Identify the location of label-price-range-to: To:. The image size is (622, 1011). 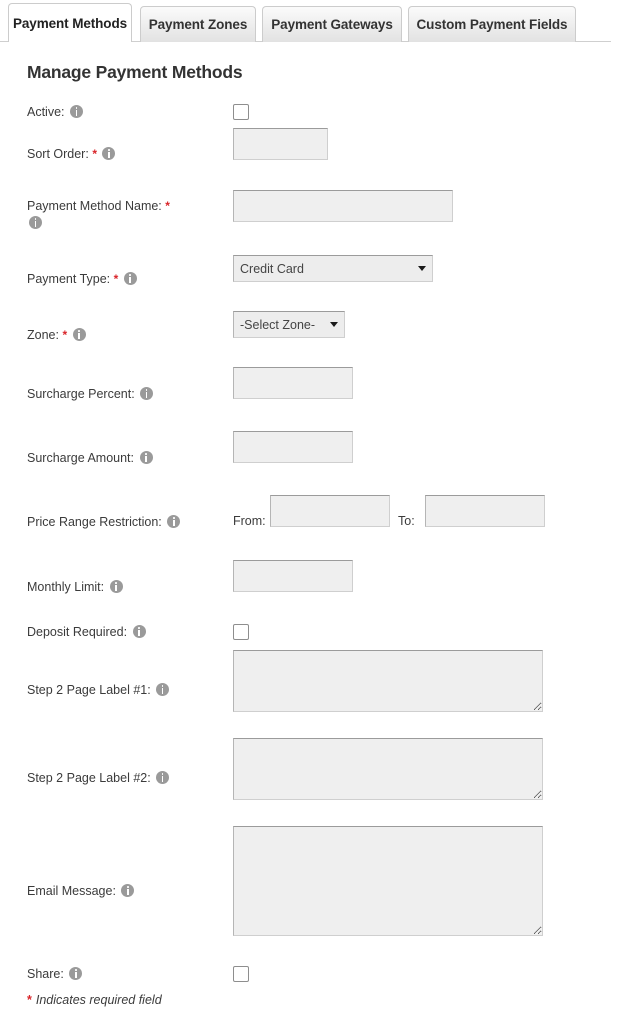
(406, 521).